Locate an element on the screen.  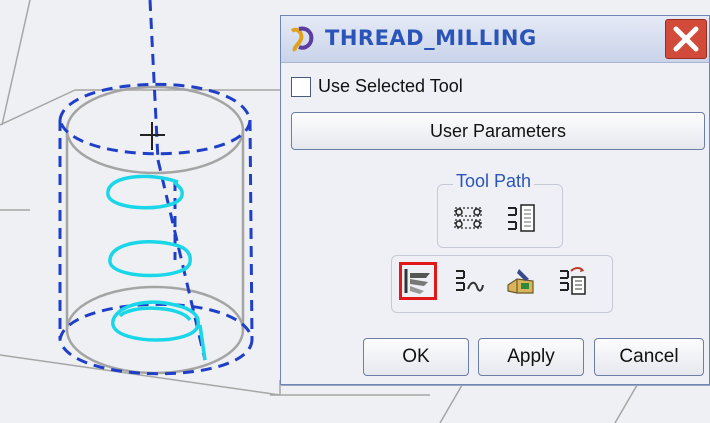
machining-parameters-icon is located at coordinates (418, 281).